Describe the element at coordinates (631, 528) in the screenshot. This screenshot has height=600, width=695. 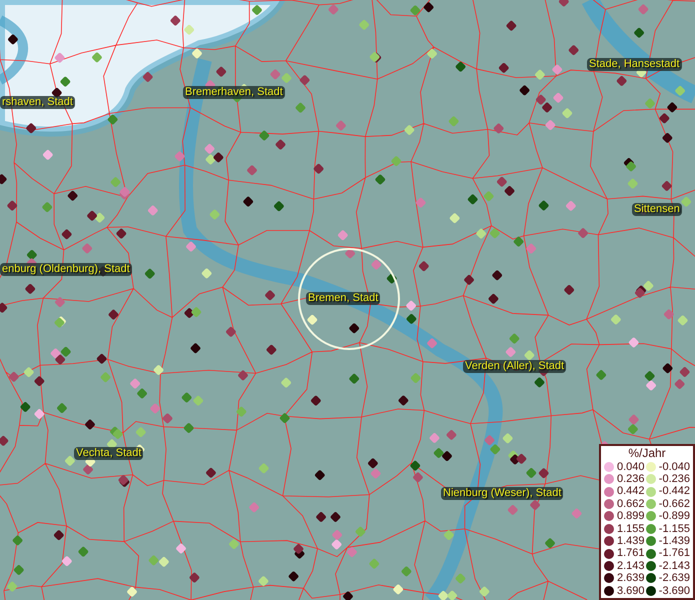
I see `legend-value: 1.155` at that location.